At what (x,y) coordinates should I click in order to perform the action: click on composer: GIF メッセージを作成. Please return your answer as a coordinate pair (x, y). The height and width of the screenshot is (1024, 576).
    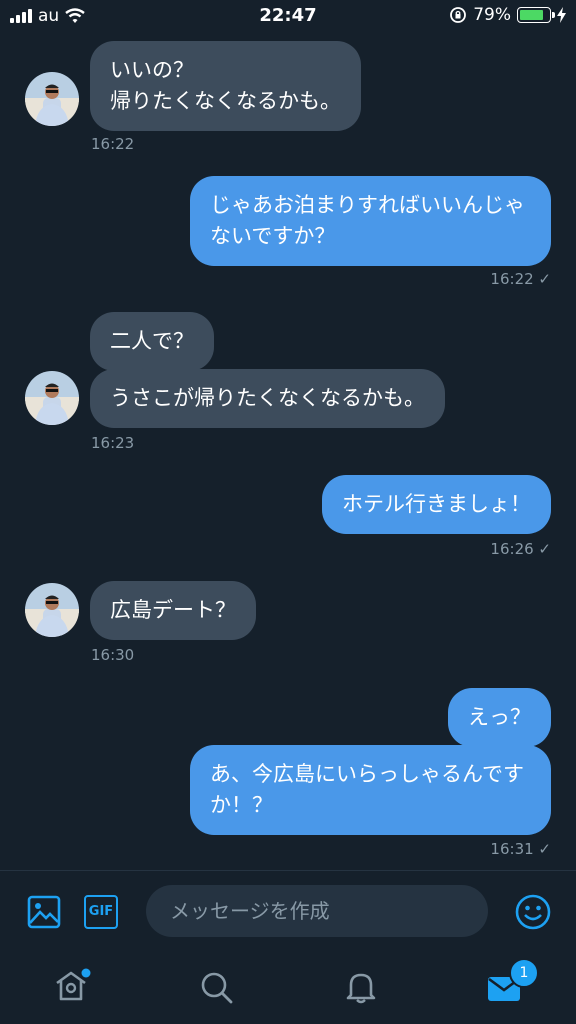
    Looking at the image, I should click on (288, 912).